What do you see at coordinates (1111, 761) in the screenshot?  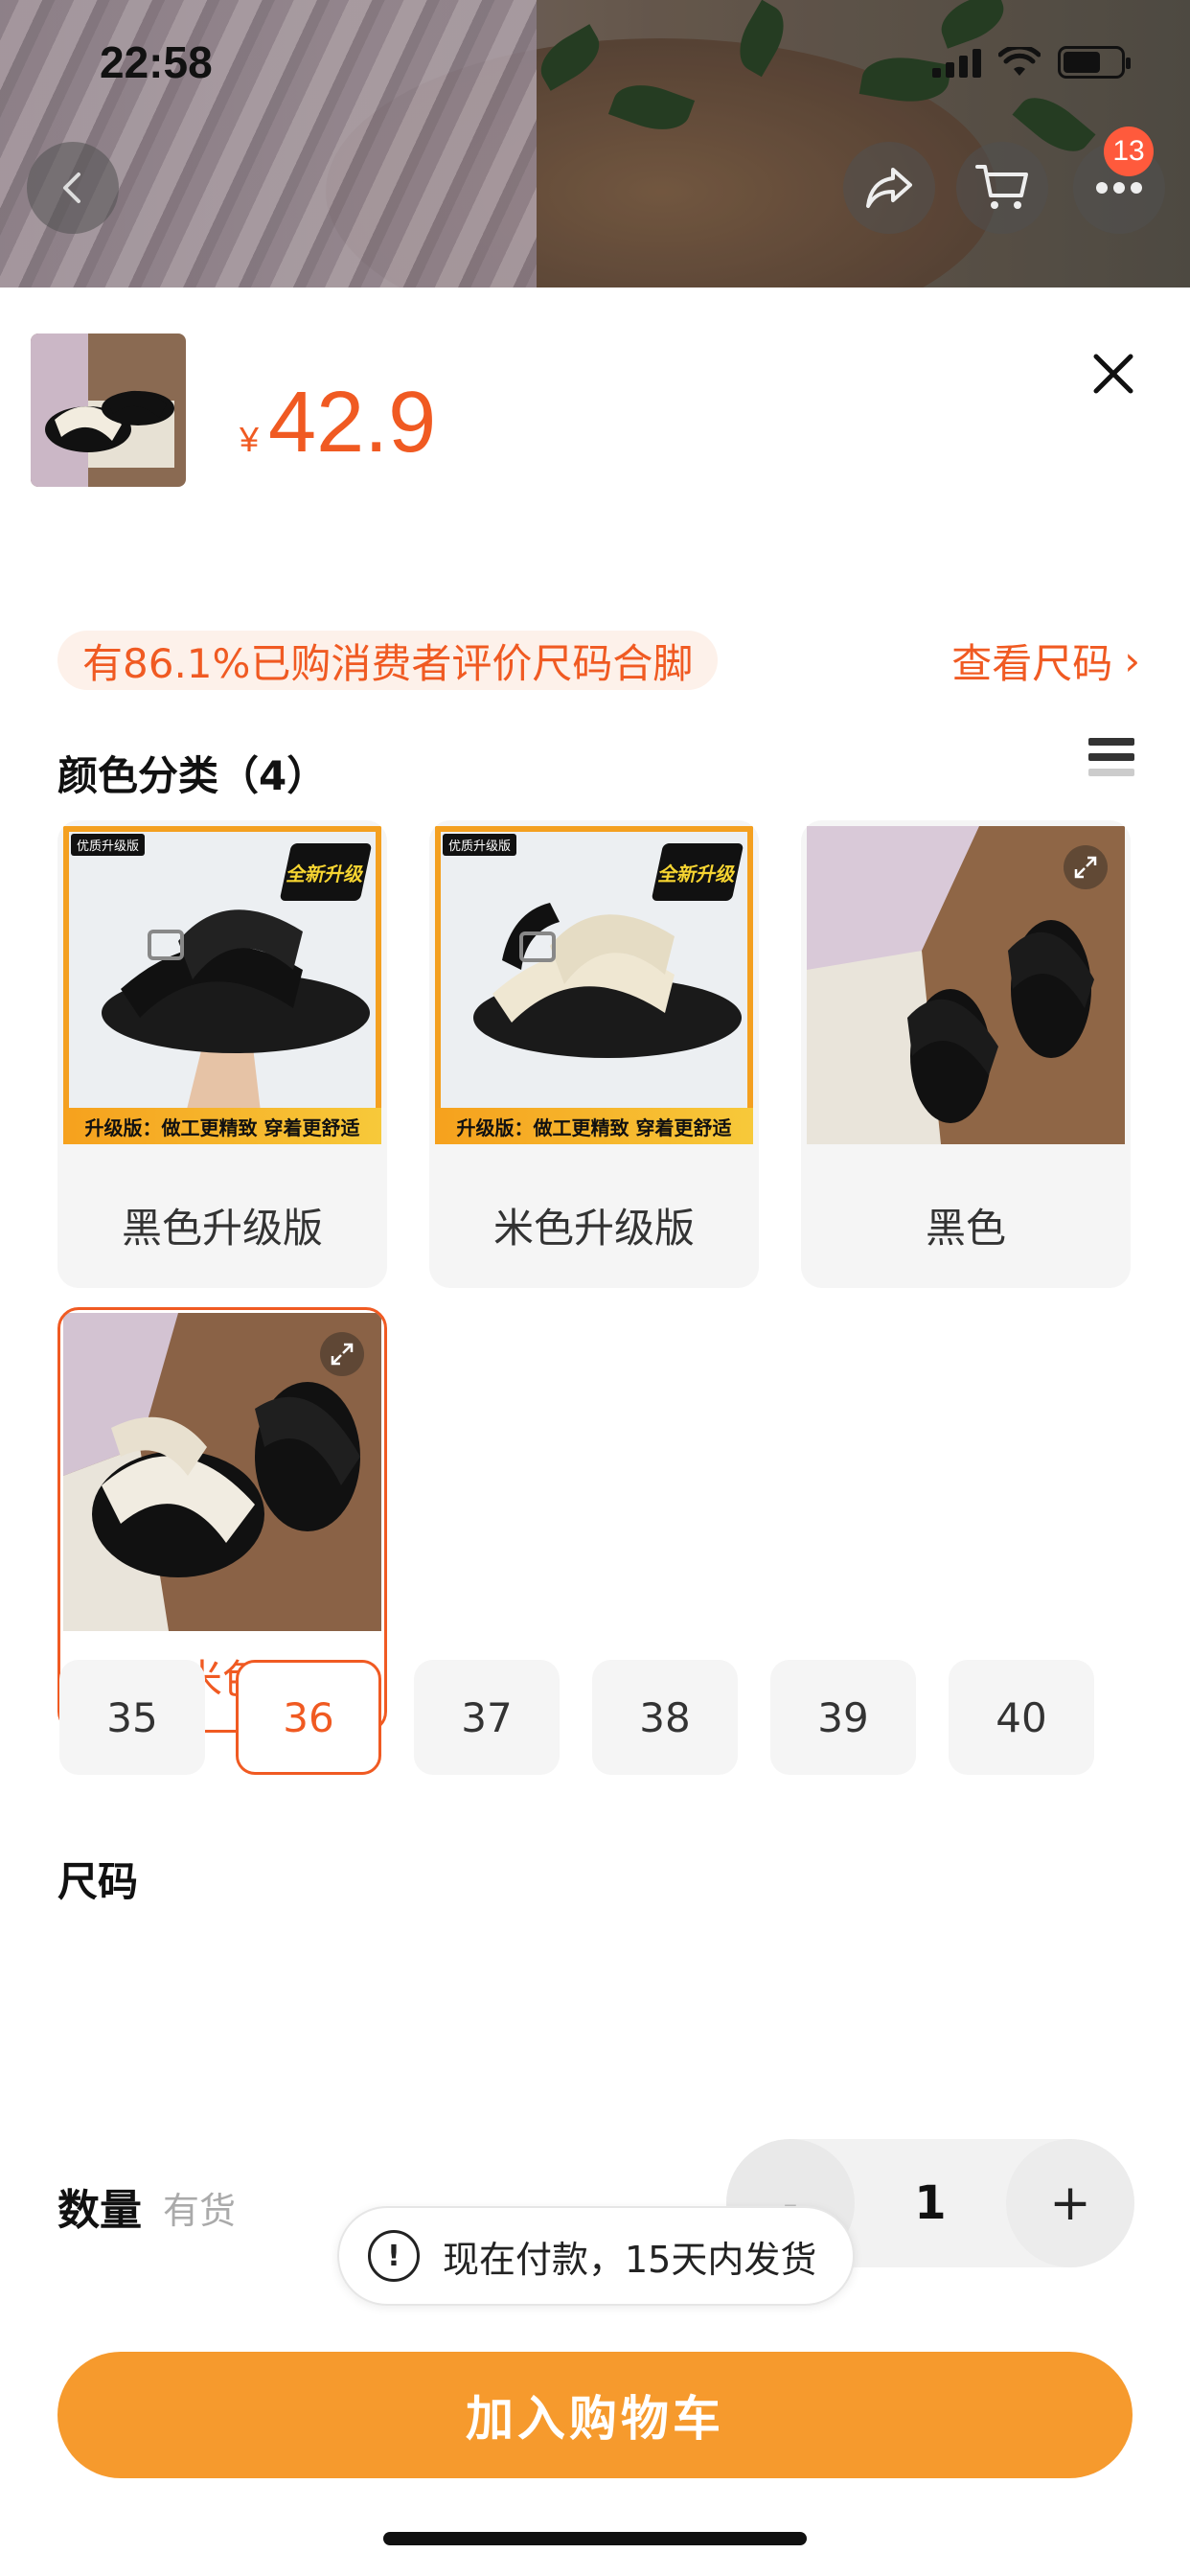 I see `list-view-icon` at bounding box center [1111, 761].